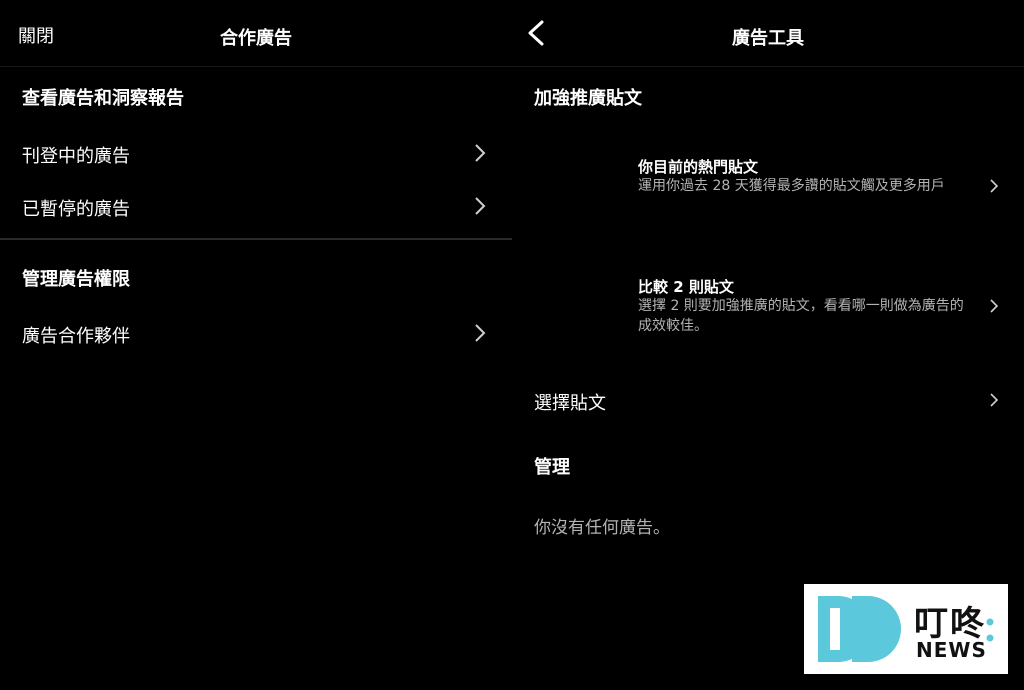 The height and width of the screenshot is (690, 1024). I want to click on post-option-top-post: 你目前的熱門貼文 運用你過去 28 天獲得最多讚的貼文觸及更多用戶, so click(768, 190).